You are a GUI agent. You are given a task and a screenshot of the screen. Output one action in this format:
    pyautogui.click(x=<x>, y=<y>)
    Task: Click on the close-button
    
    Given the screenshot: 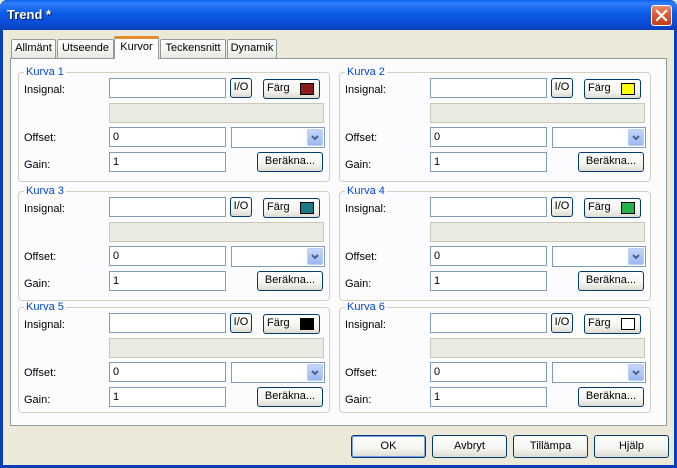 What is the action you would take?
    pyautogui.click(x=661, y=15)
    